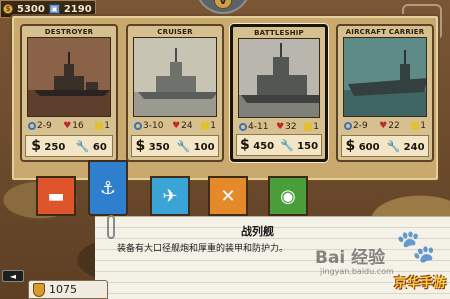 The image size is (450, 299). Describe the element at coordinates (279, 33) in the screenshot. I see `ship-name: BATTLESHIP` at that location.